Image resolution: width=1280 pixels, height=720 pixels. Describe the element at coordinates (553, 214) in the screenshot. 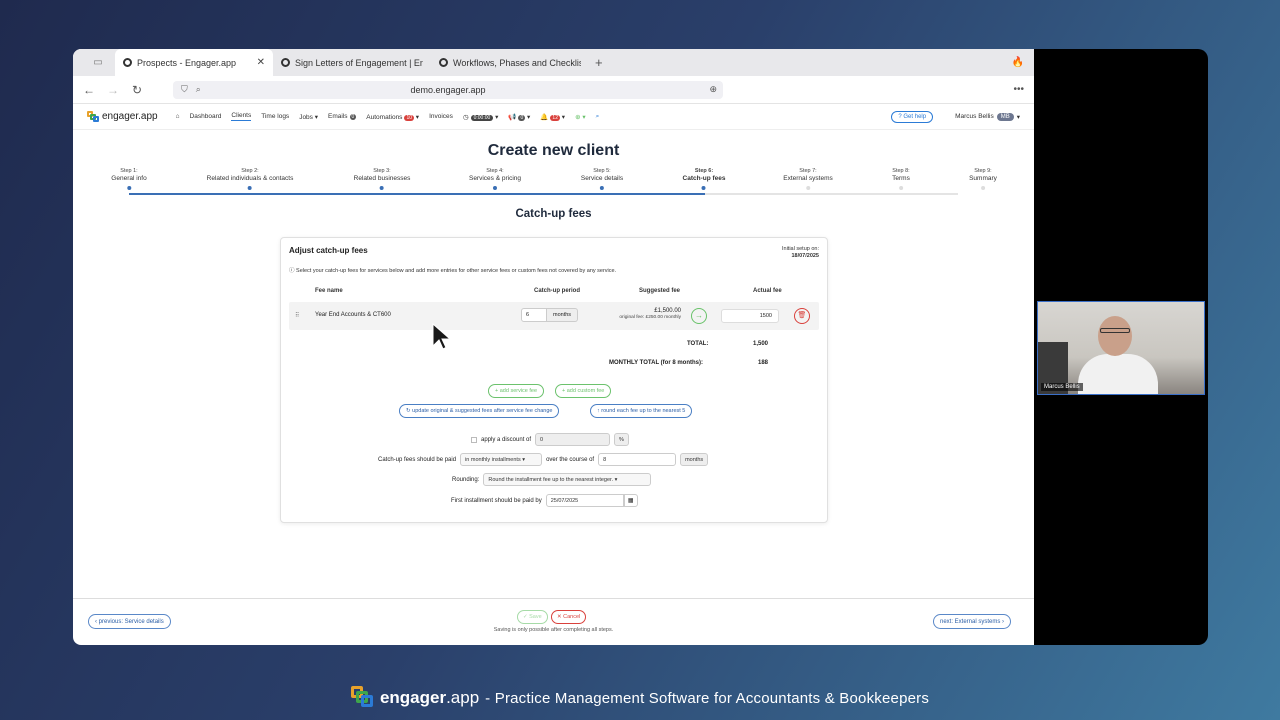

I see `section-title: Catch-up fees` at that location.